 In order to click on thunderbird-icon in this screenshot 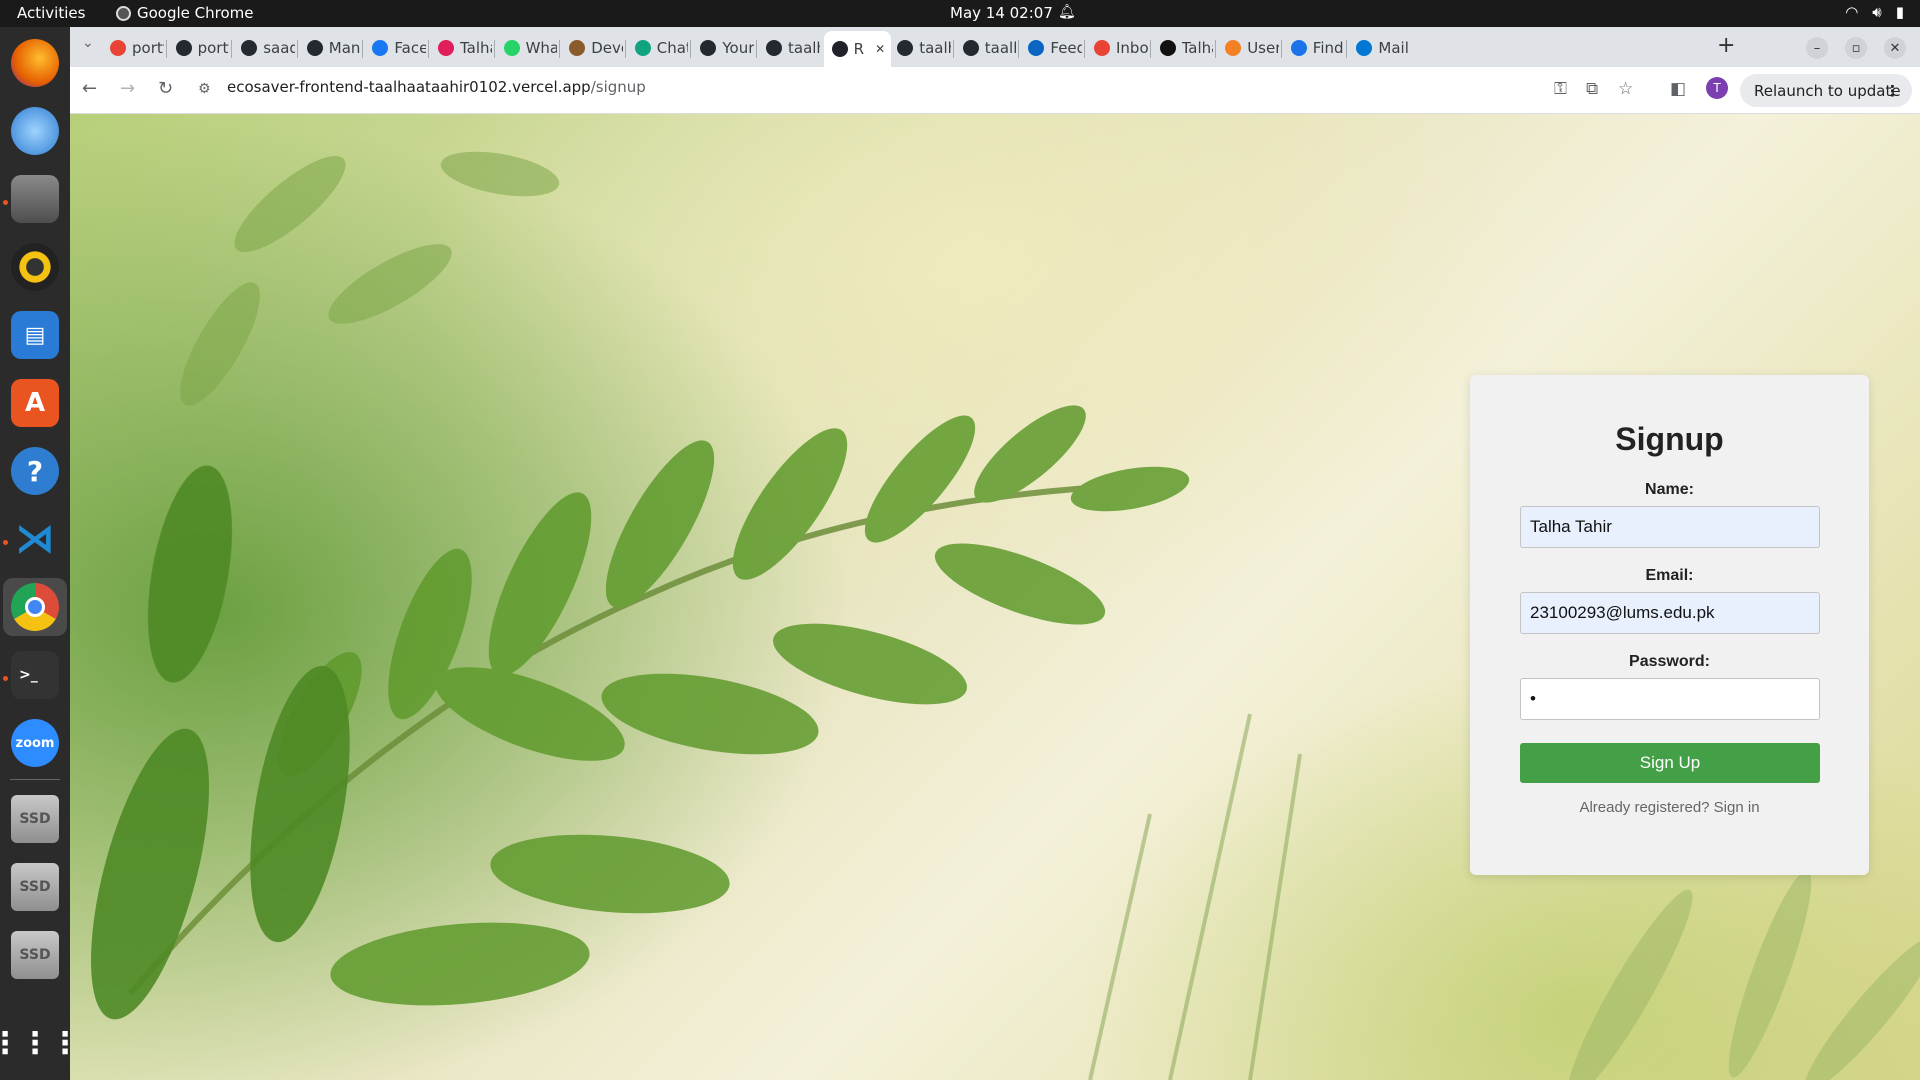, I will do `click(35, 131)`.